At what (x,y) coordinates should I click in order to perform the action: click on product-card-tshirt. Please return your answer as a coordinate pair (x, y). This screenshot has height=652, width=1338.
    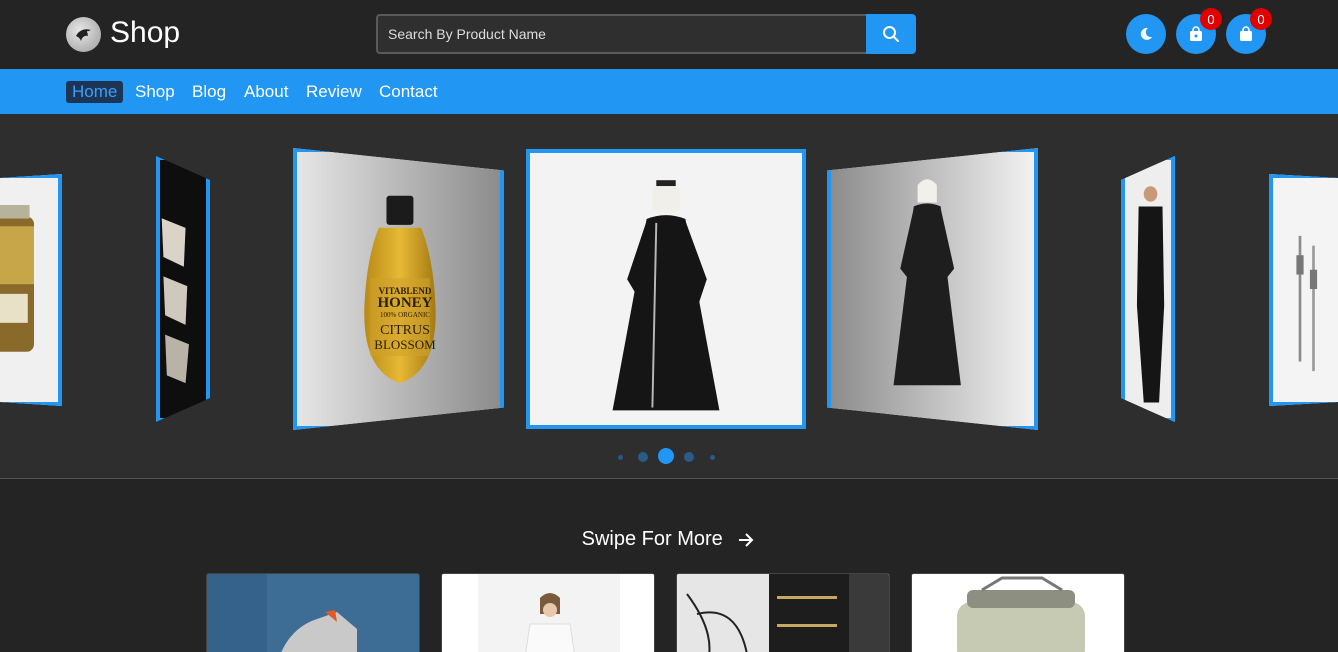
    Looking at the image, I should click on (548, 612).